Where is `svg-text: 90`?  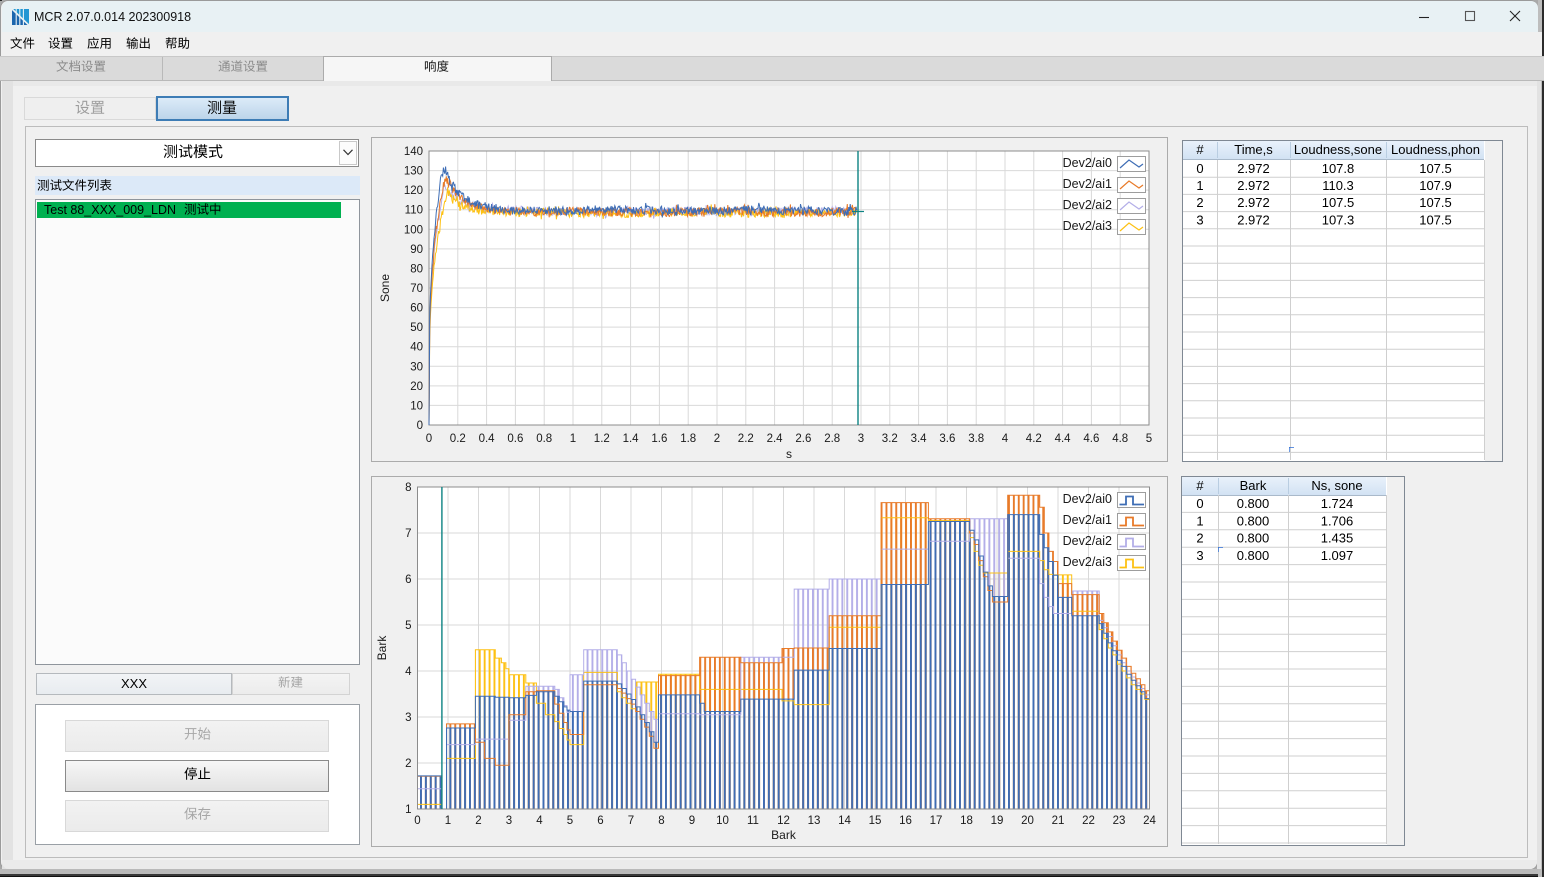 svg-text: 90 is located at coordinates (416, 250).